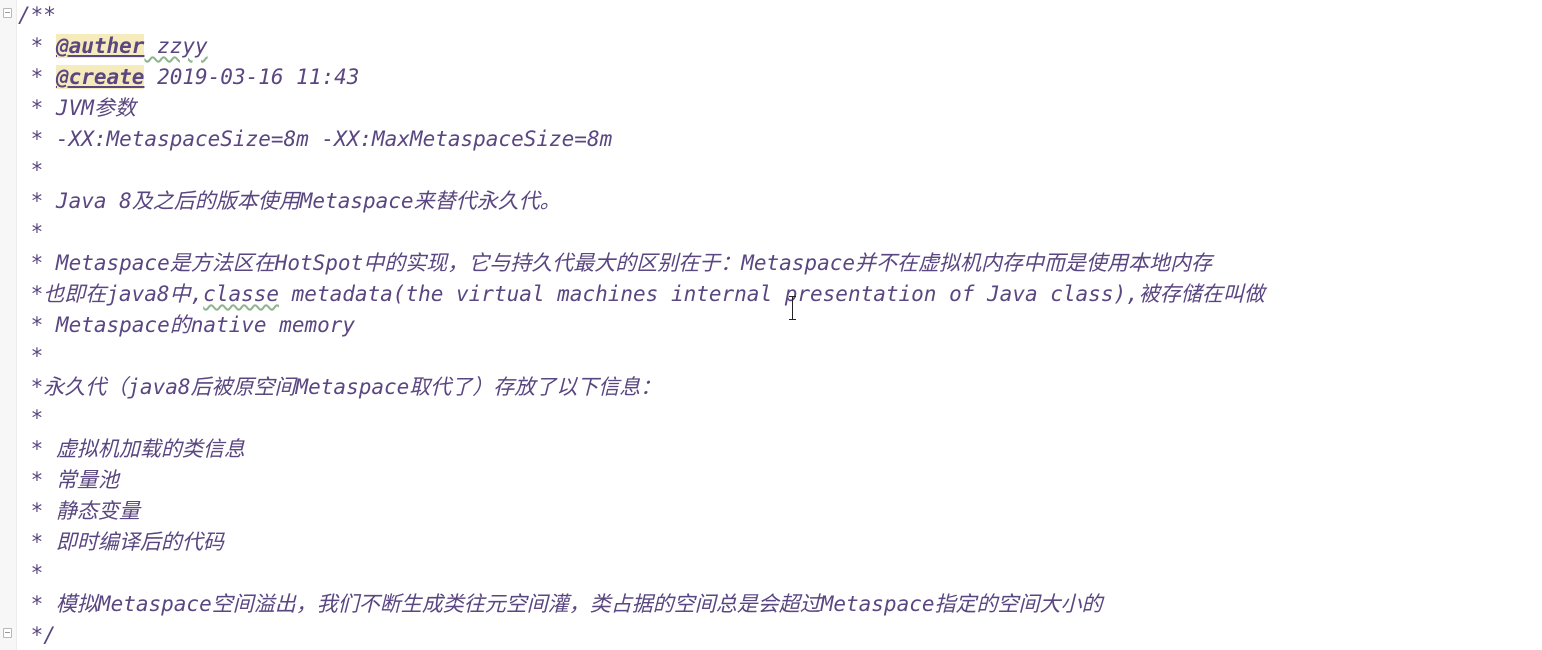  What do you see at coordinates (131, 449) in the screenshot?
I see `code-line: * 虚拟机加载的类信息` at bounding box center [131, 449].